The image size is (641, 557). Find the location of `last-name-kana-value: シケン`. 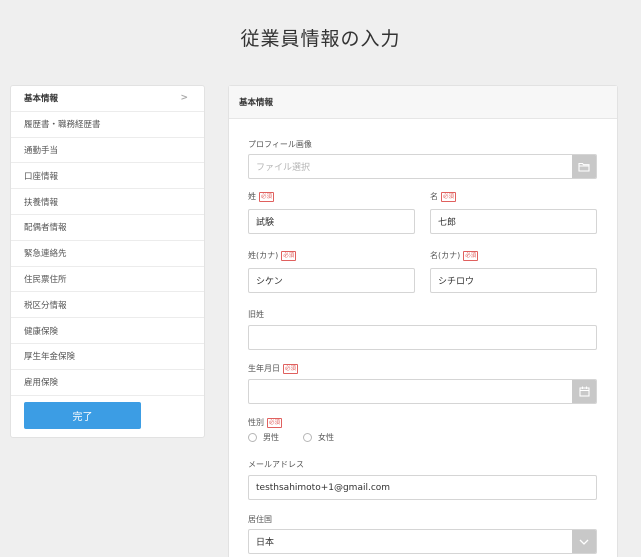

last-name-kana-value: シケン is located at coordinates (269, 282).